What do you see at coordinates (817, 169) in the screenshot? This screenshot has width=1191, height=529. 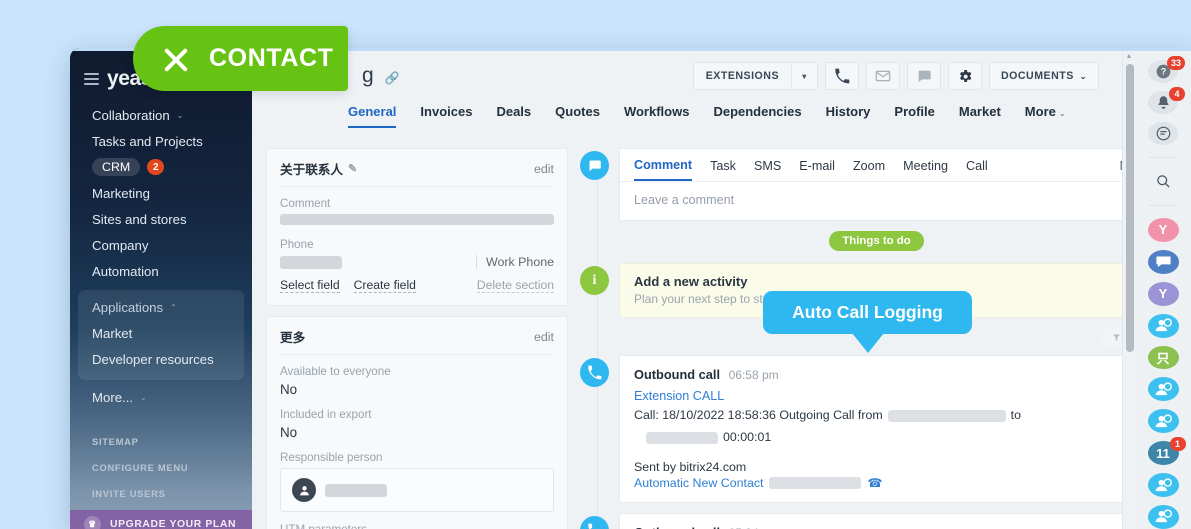 I see `tab-email: E-mail` at bounding box center [817, 169].